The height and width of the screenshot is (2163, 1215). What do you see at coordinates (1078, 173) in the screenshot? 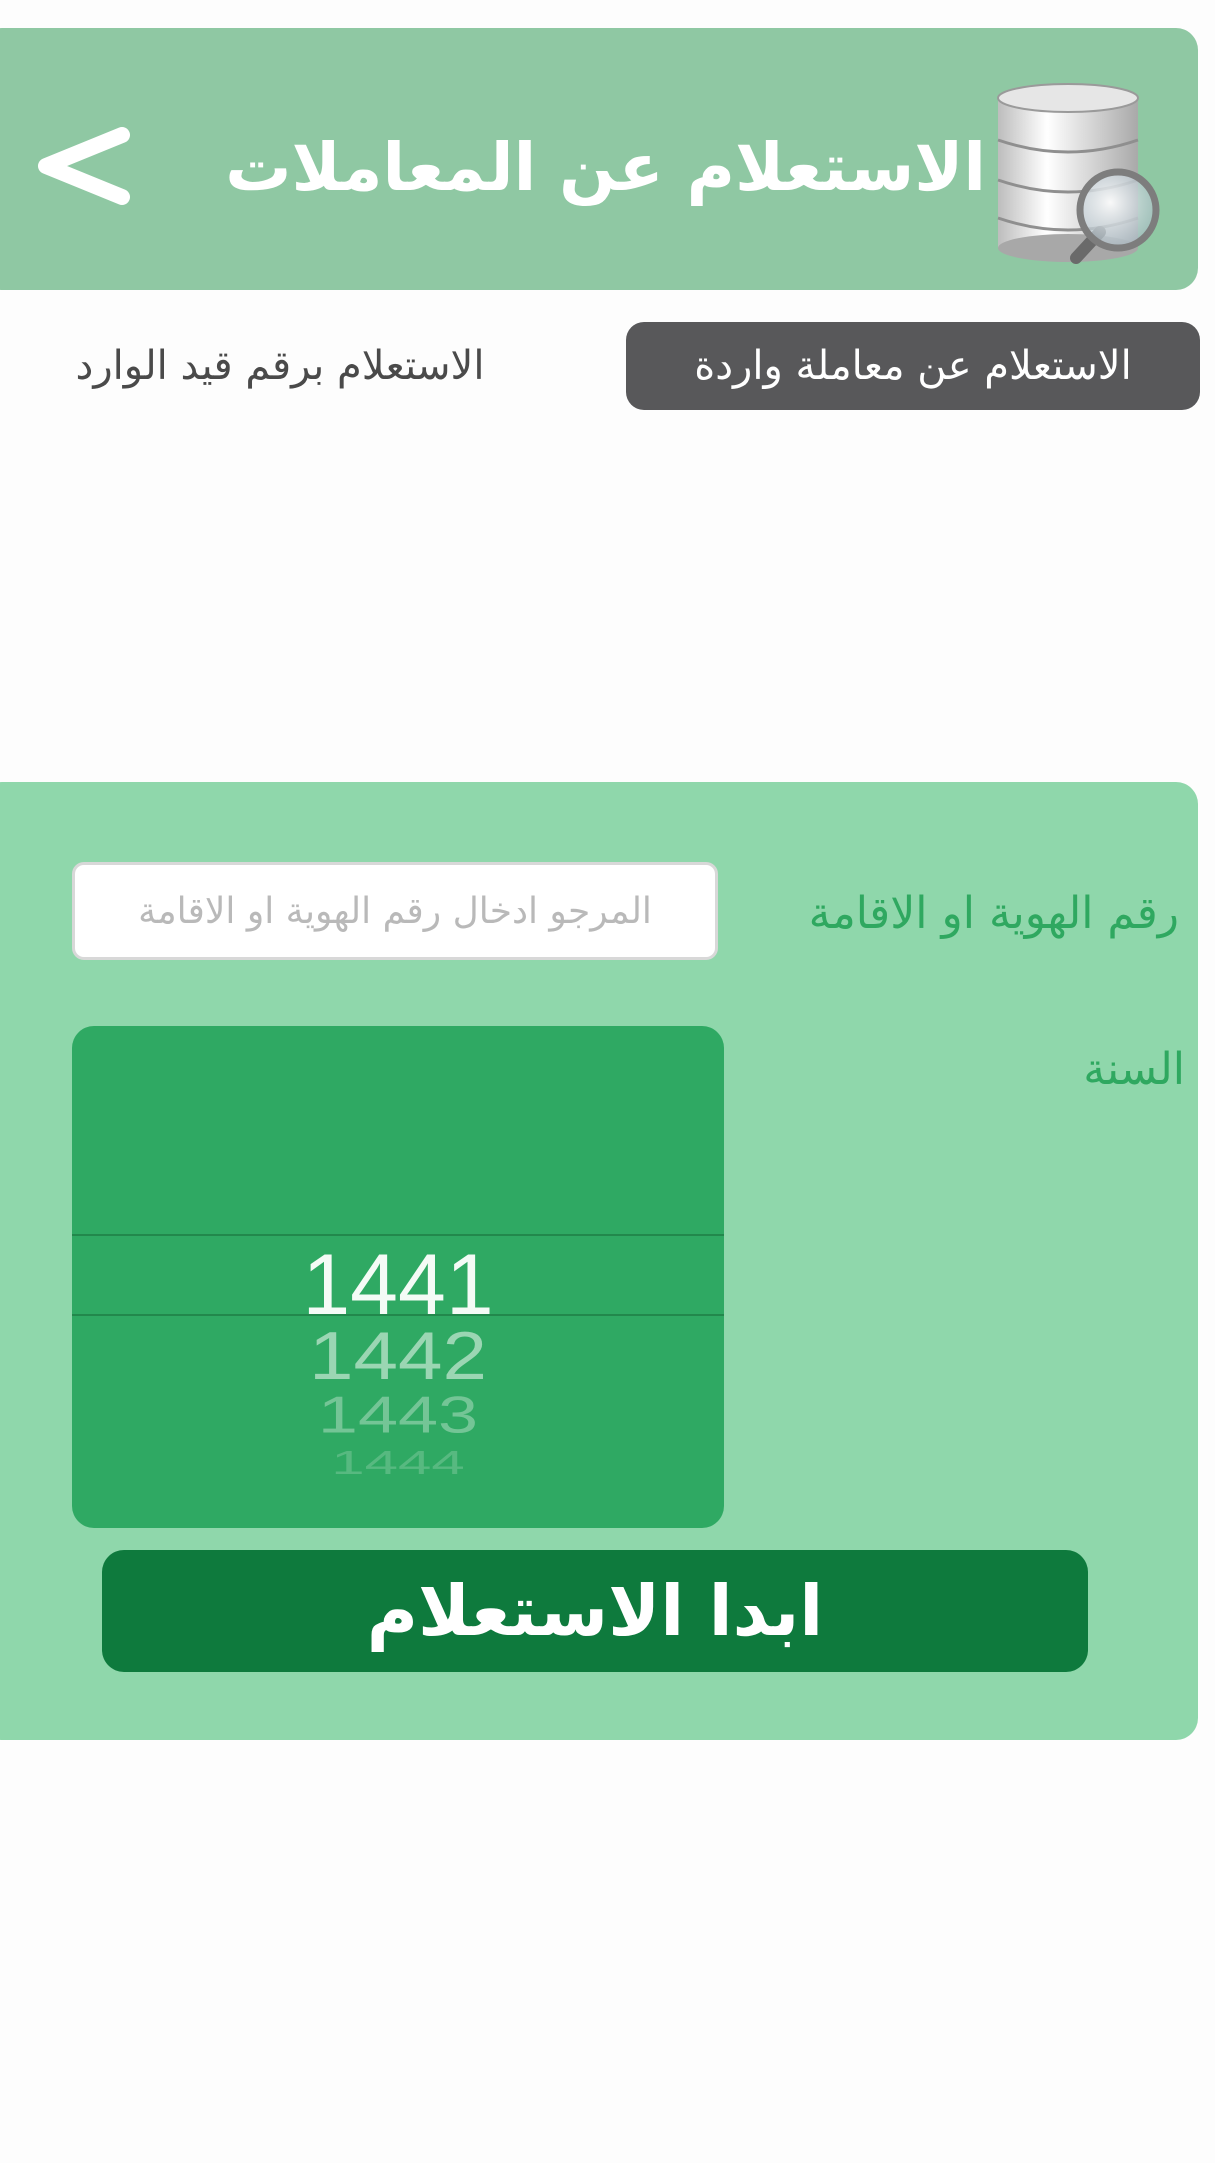
I see `database-search-icon` at bounding box center [1078, 173].